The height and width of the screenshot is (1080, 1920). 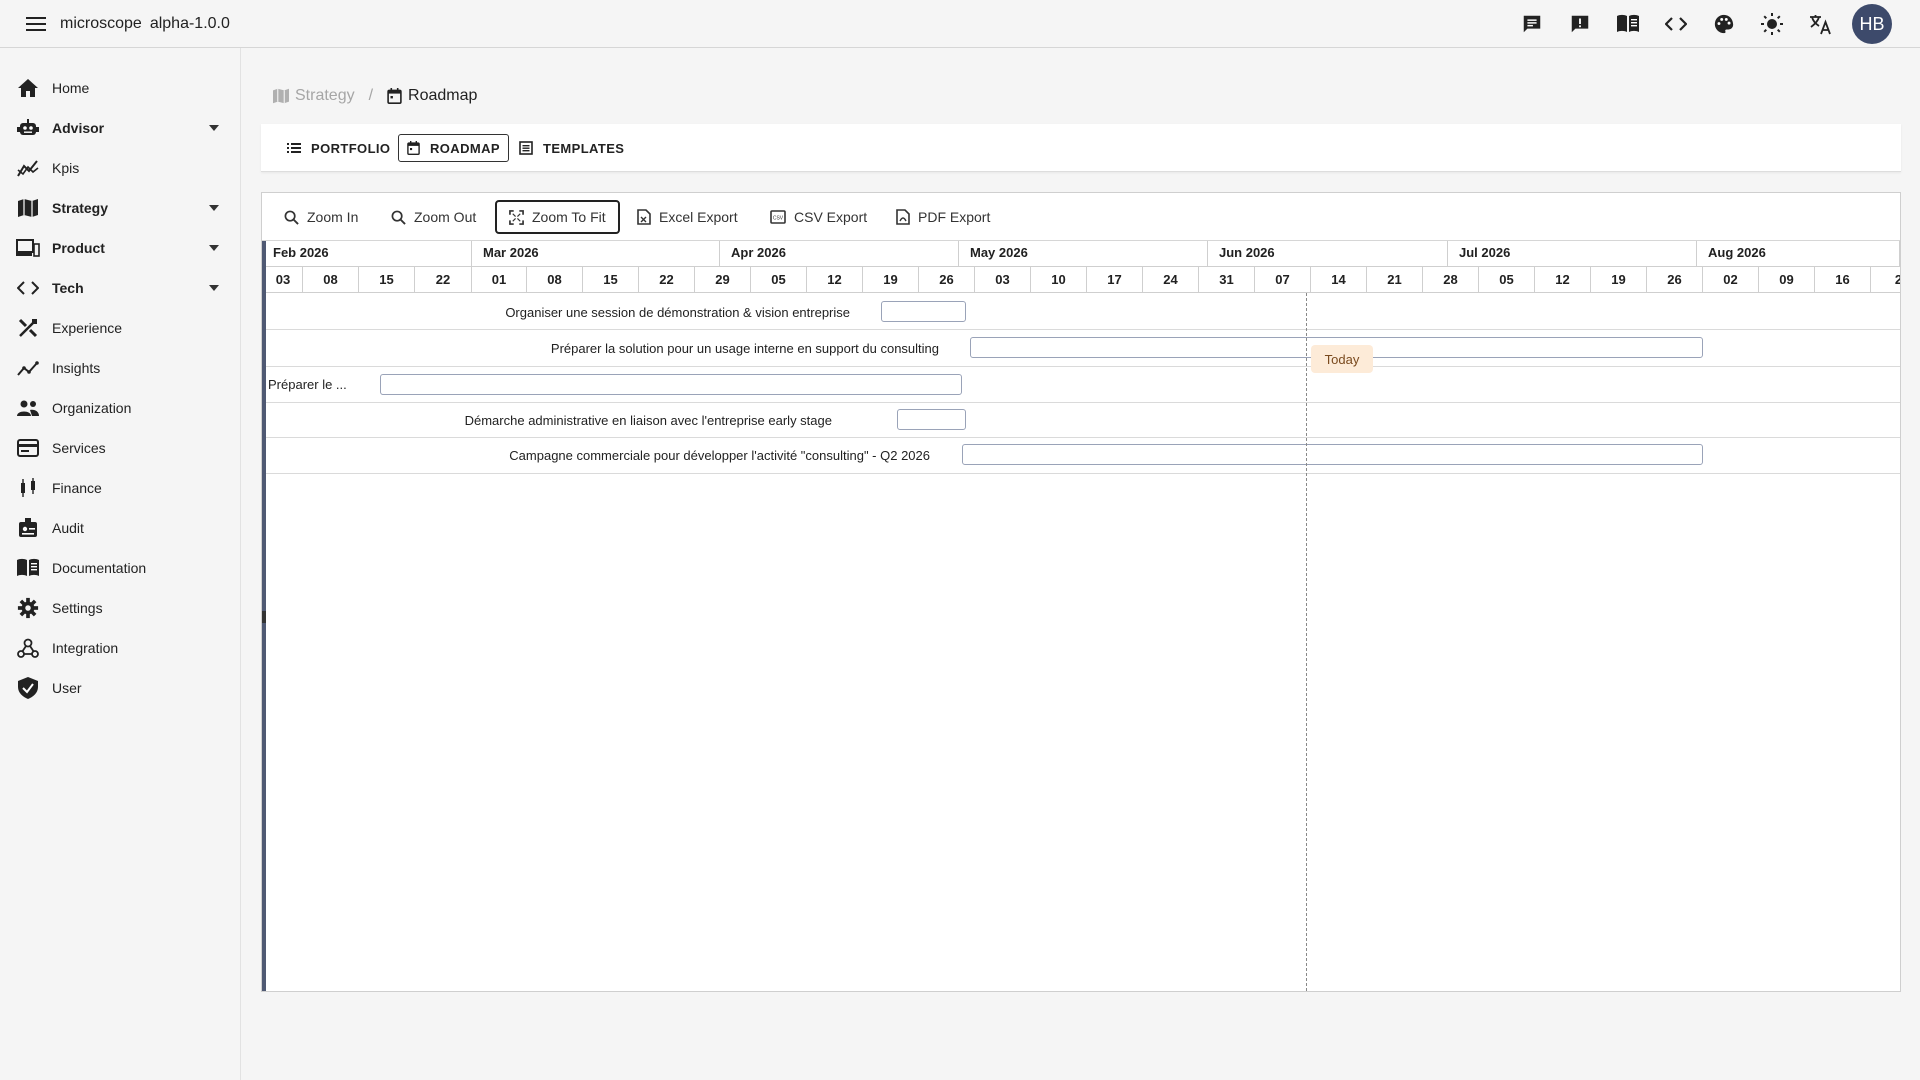 What do you see at coordinates (499, 279) in the screenshot?
I see `timeline-week: 01` at bounding box center [499, 279].